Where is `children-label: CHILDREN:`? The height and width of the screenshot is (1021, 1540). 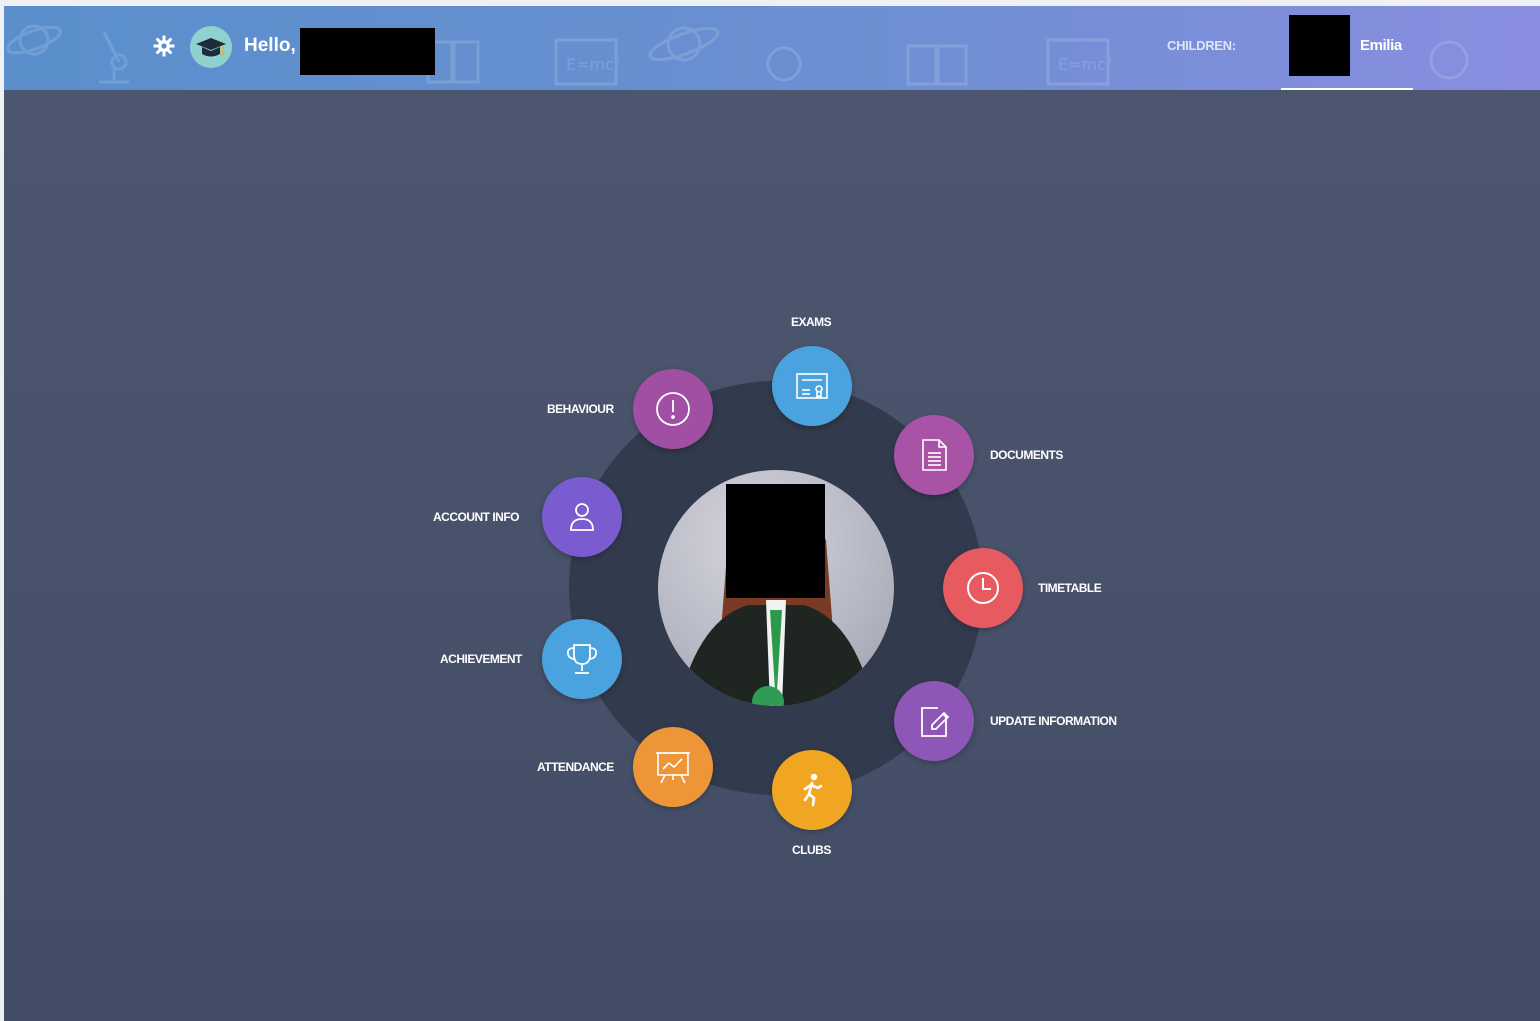
children-label: CHILDREN: is located at coordinates (1201, 45).